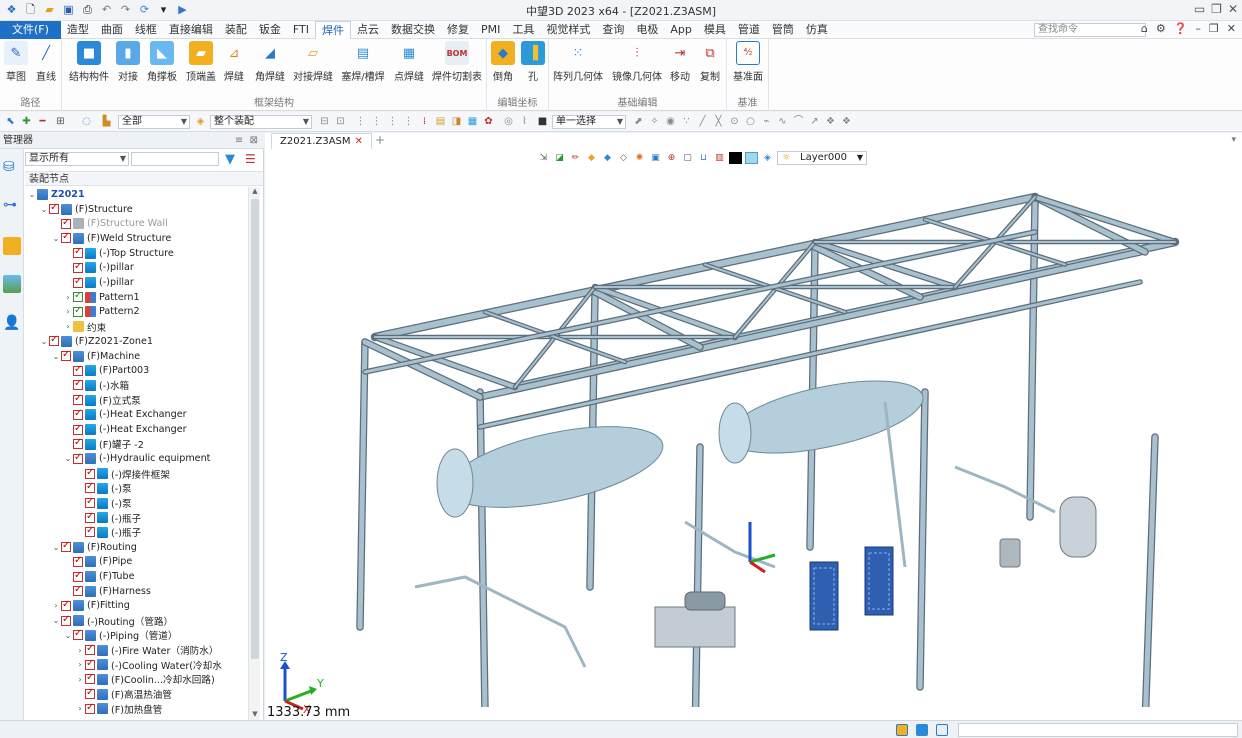 Image resolution: width=1242 pixels, height=738 pixels. I want to click on help-icon: ❓, so click(1181, 28).